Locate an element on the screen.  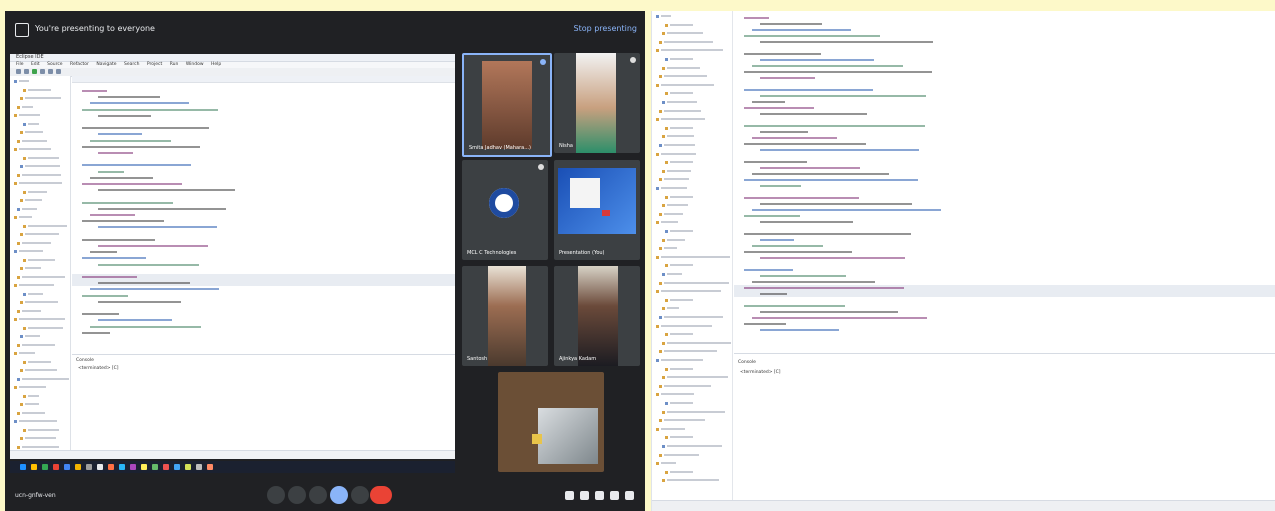
stop-presenting-button: Stop presenting is located at coordinates (605, 28).